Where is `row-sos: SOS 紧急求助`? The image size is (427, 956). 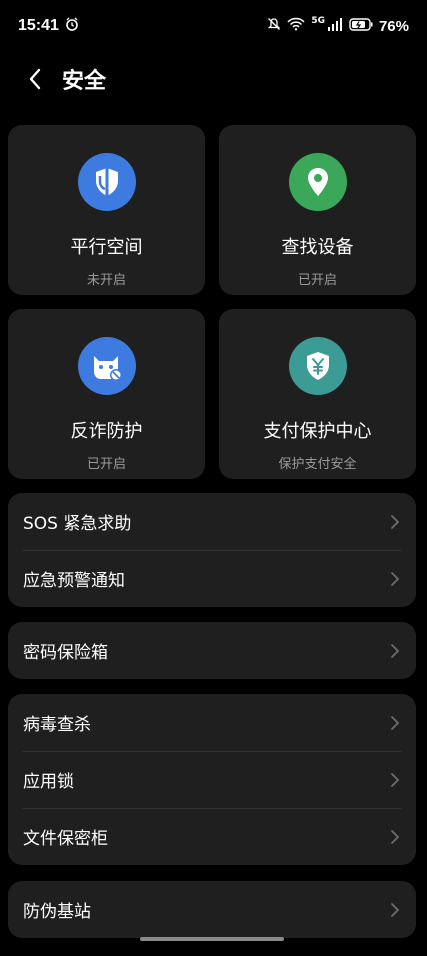 row-sos: SOS 紧急求助 is located at coordinates (212, 521).